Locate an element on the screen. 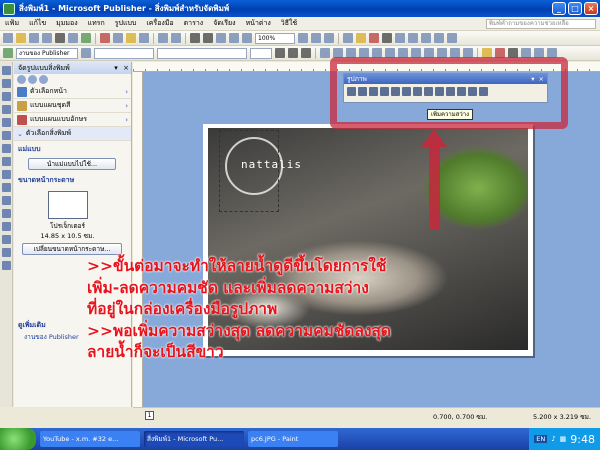  undo-icon is located at coordinates (163, 38).